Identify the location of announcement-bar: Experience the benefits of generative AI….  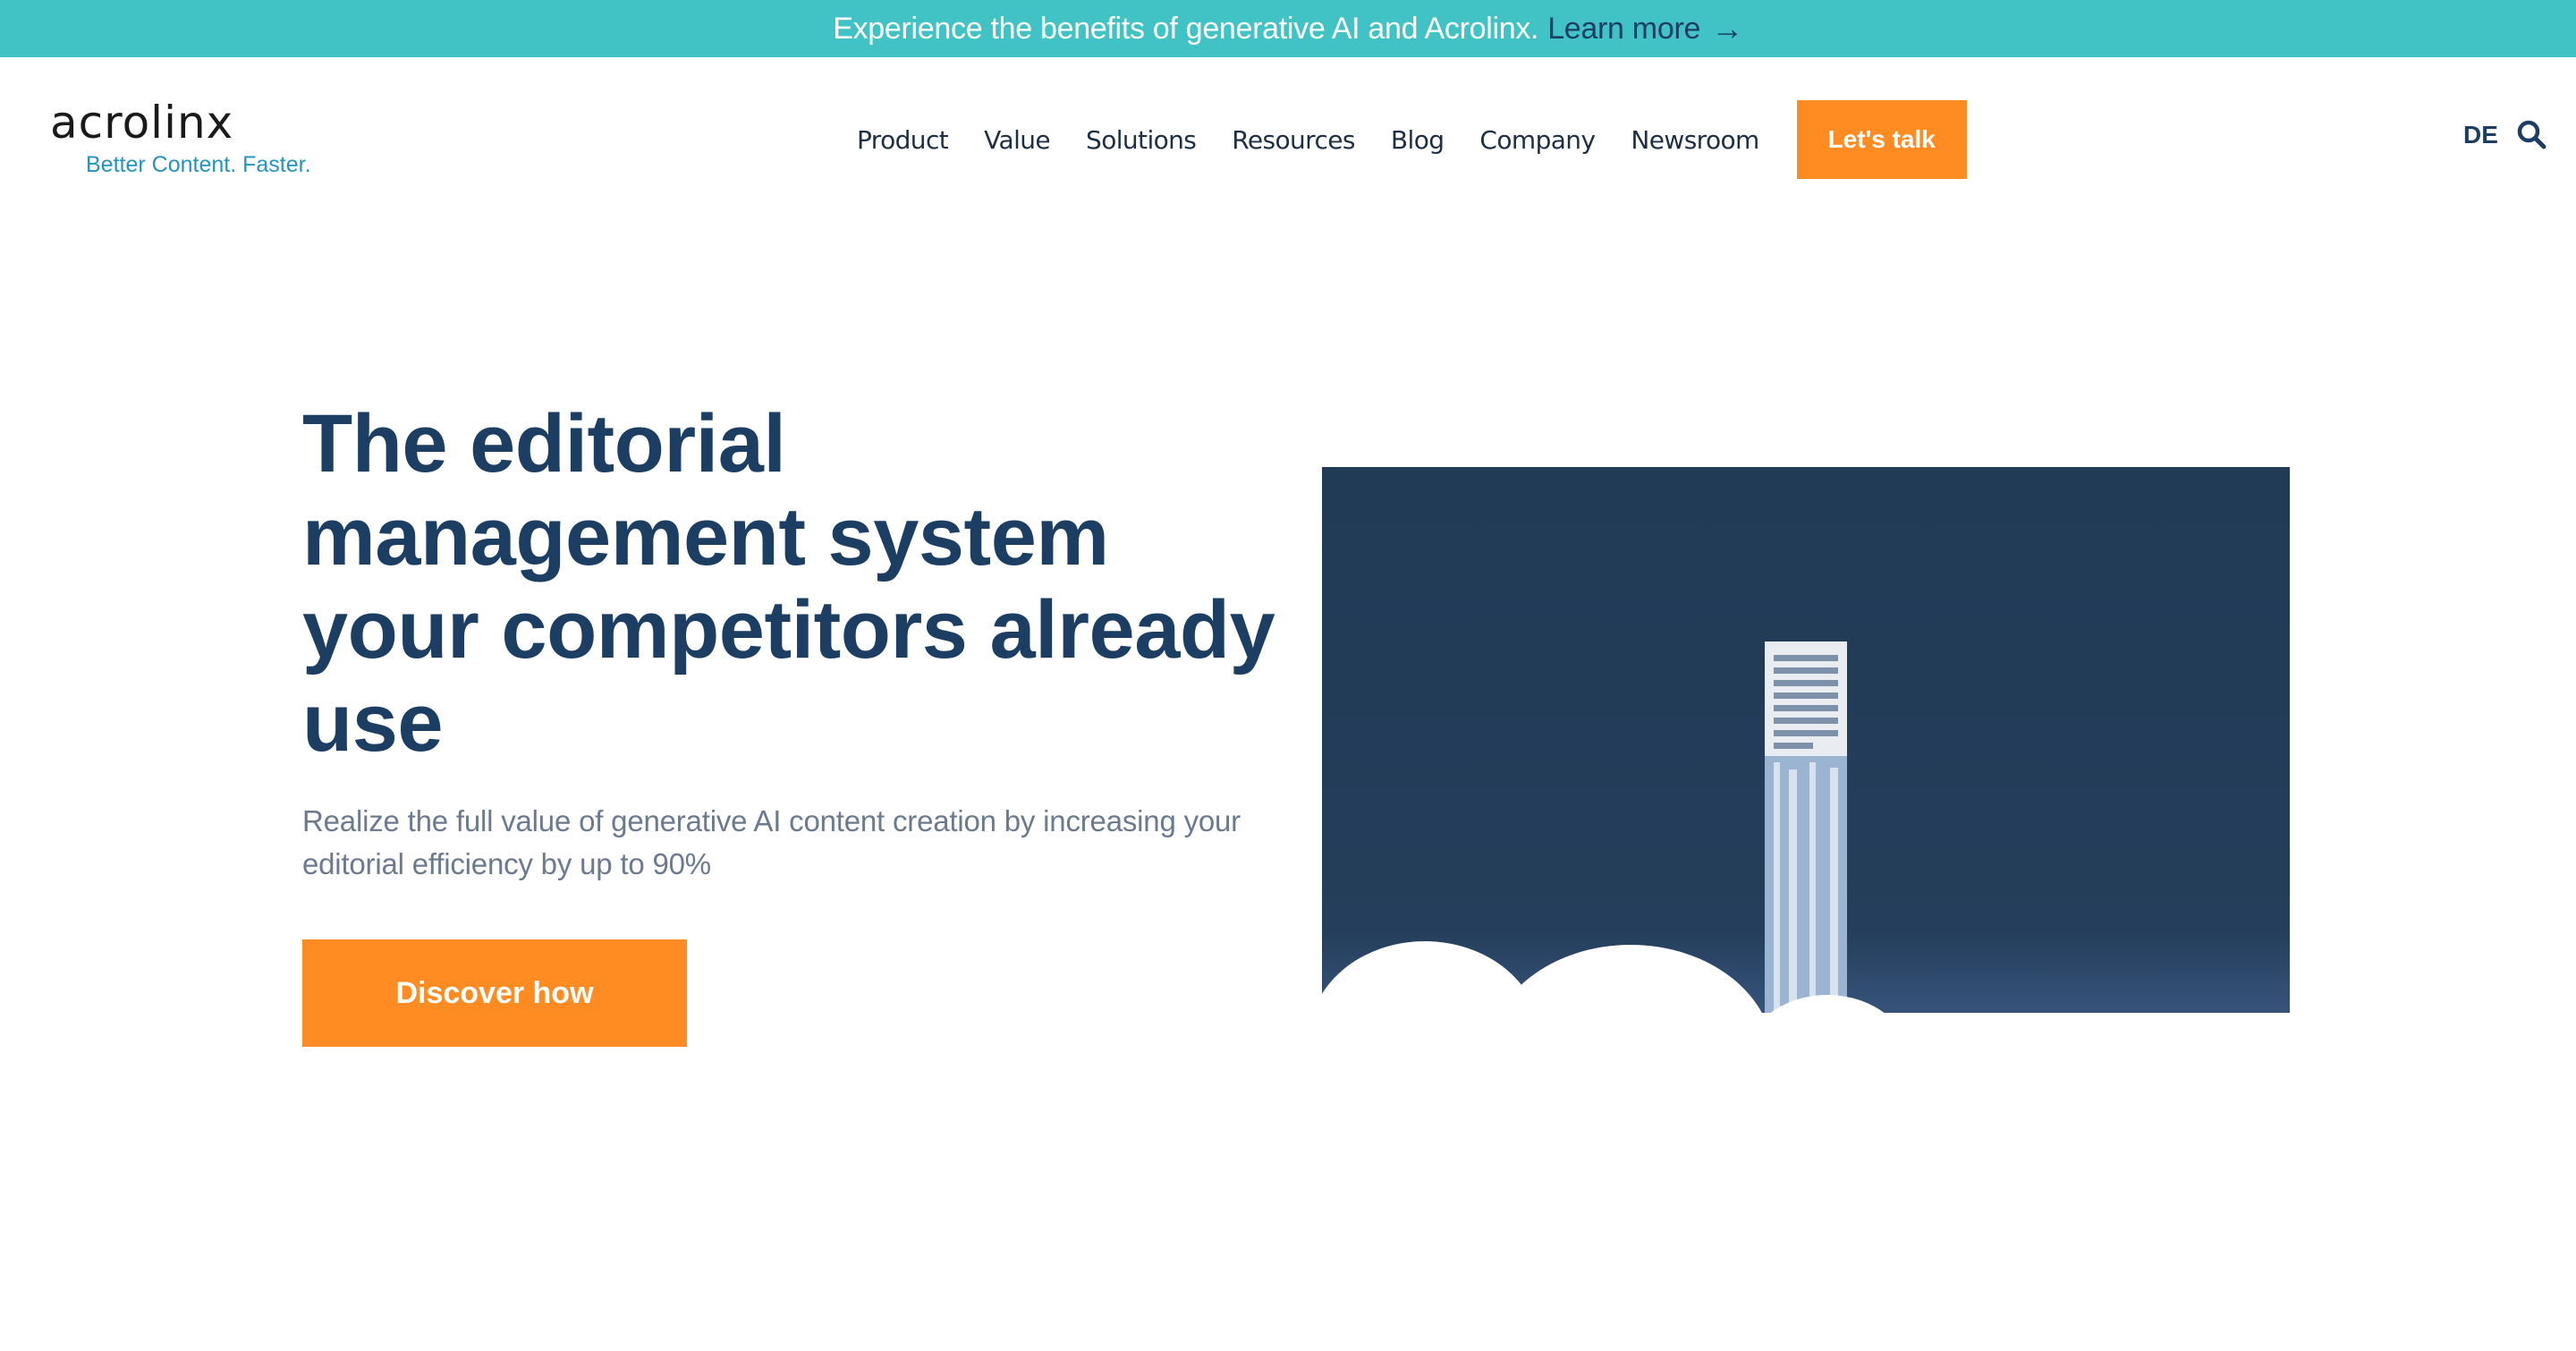
(1288, 29).